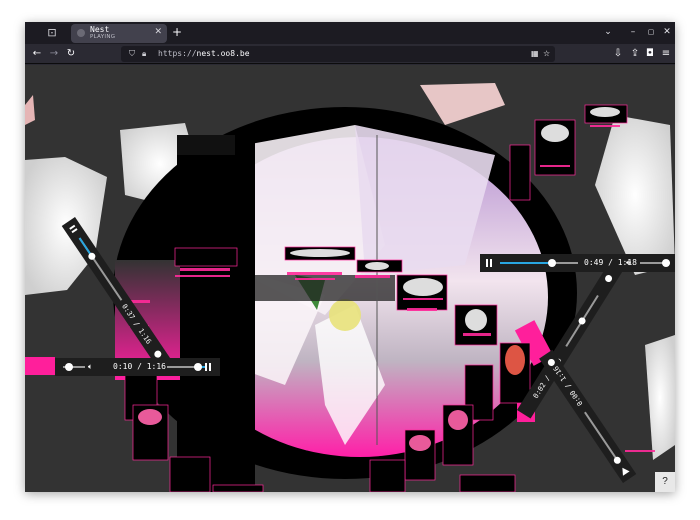 Image resolution: width=700 pixels, height=520 pixels. I want to click on list-all-tabs-button: ⌄, so click(608, 32).